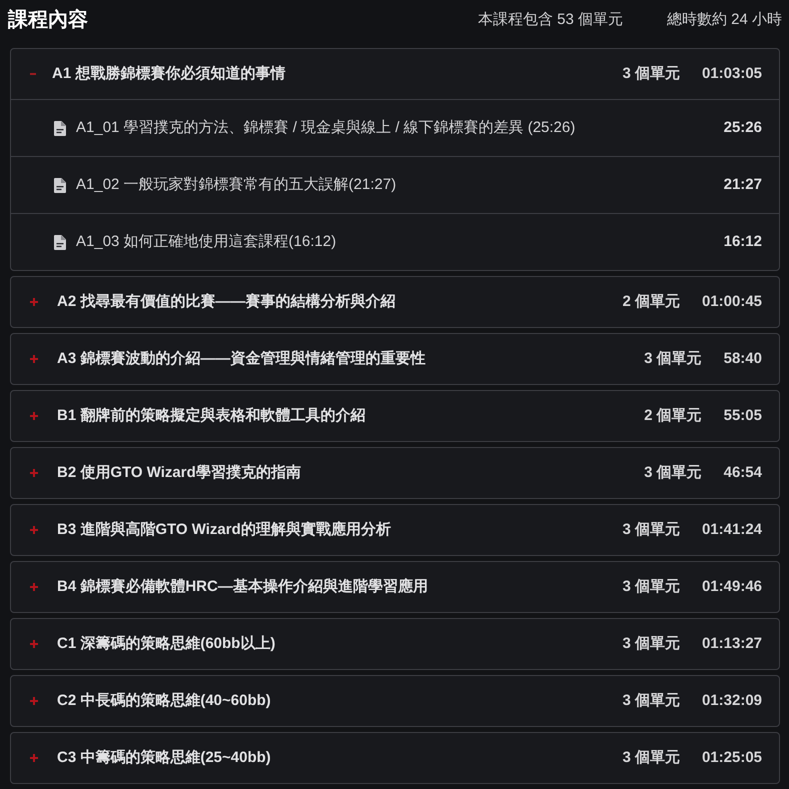 Image resolution: width=789 pixels, height=789 pixels. What do you see at coordinates (732, 586) in the screenshot?
I see `section-duration: 01:49:46` at bounding box center [732, 586].